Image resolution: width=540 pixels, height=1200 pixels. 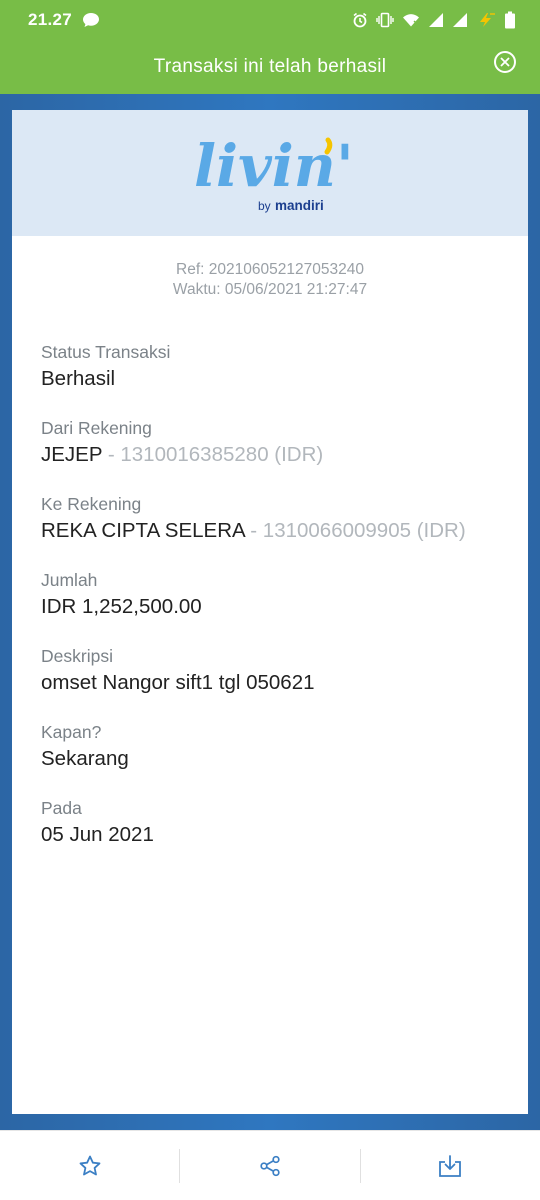 I want to click on field-amount: Jumlah IDR 1,252,500.00, so click(x=270, y=595).